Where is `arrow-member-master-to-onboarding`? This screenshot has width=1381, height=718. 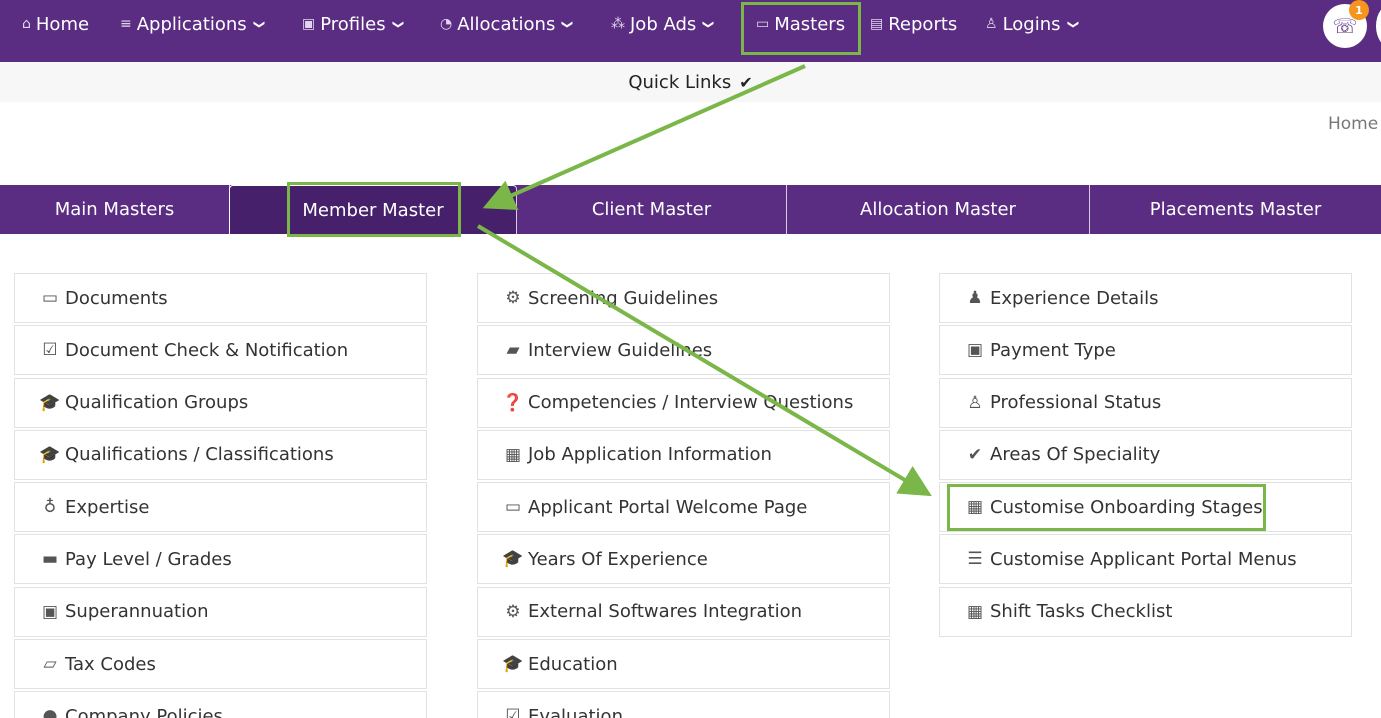 arrow-member-master-to-onboarding is located at coordinates (704, 360).